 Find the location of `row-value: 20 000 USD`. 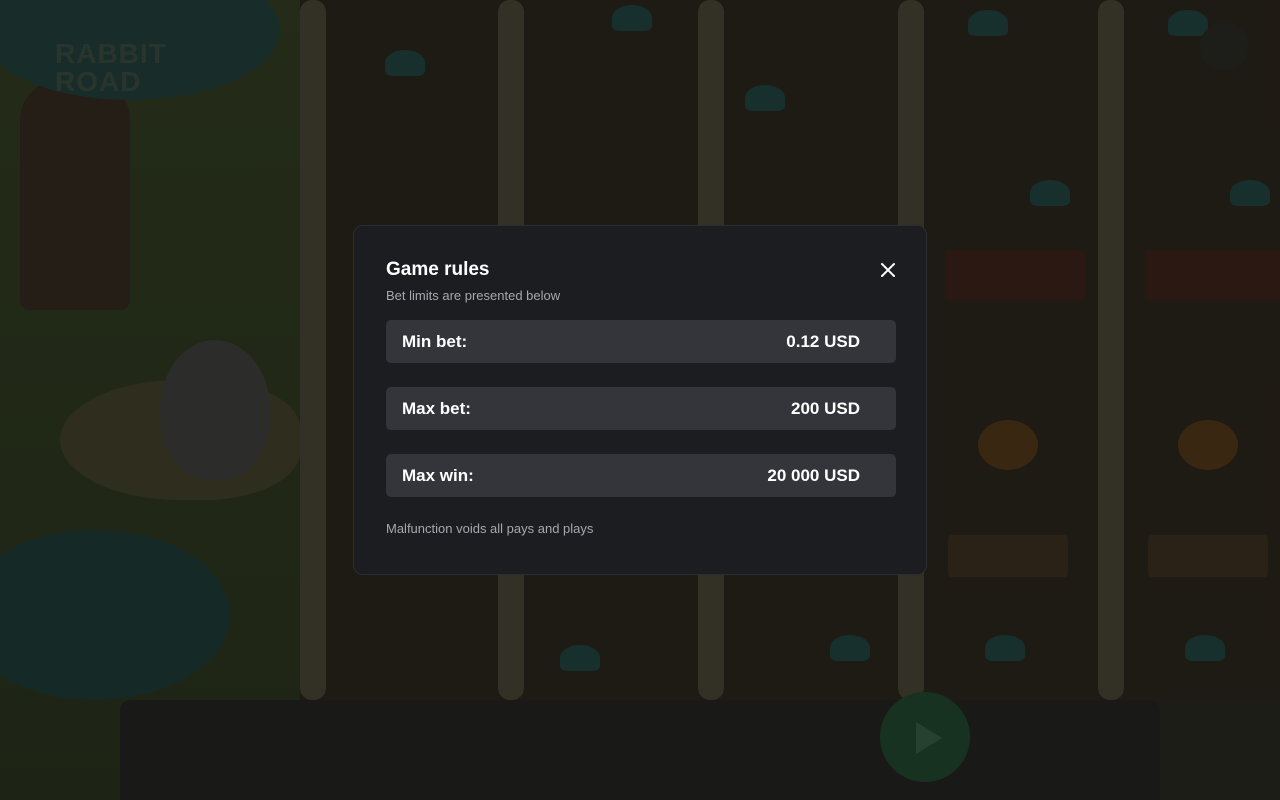

row-value: 20 000 USD is located at coordinates (813, 475).